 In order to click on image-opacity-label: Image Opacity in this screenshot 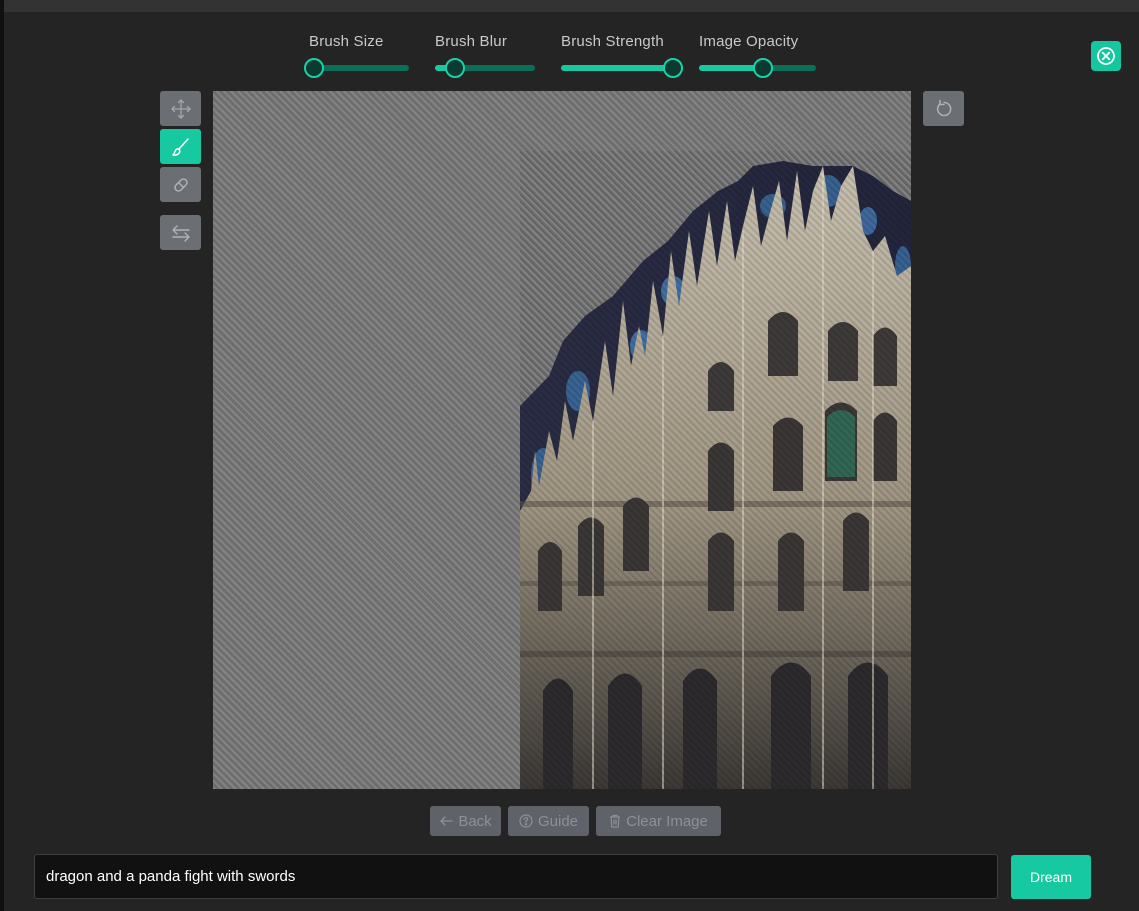, I will do `click(749, 41)`.